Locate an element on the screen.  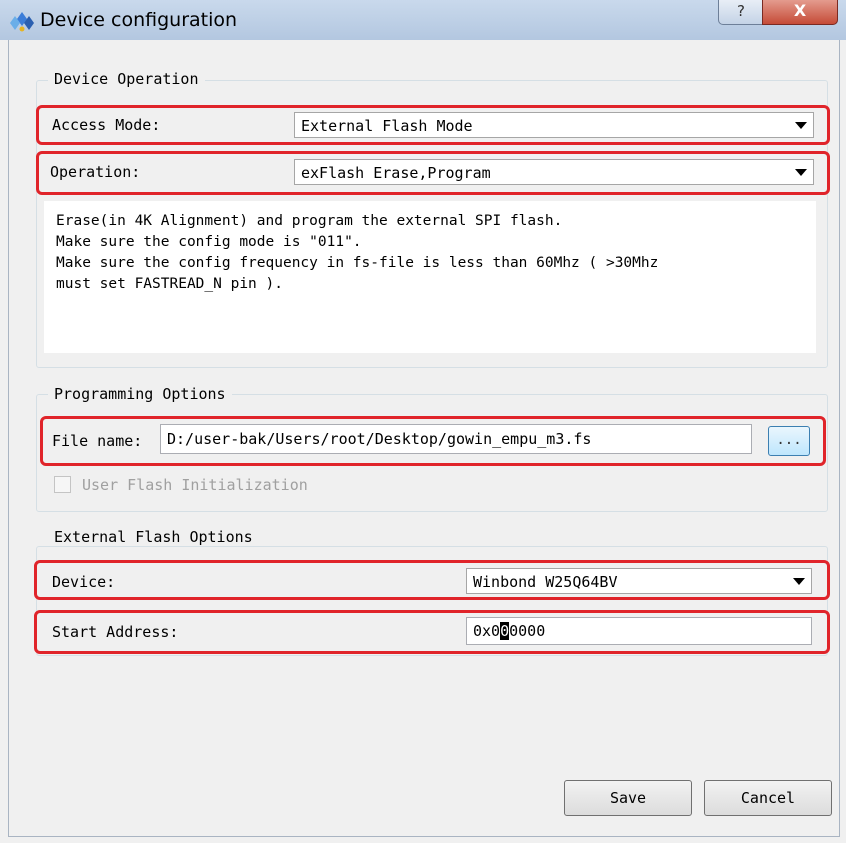
start-address-label: Start Address: is located at coordinates (115, 632).